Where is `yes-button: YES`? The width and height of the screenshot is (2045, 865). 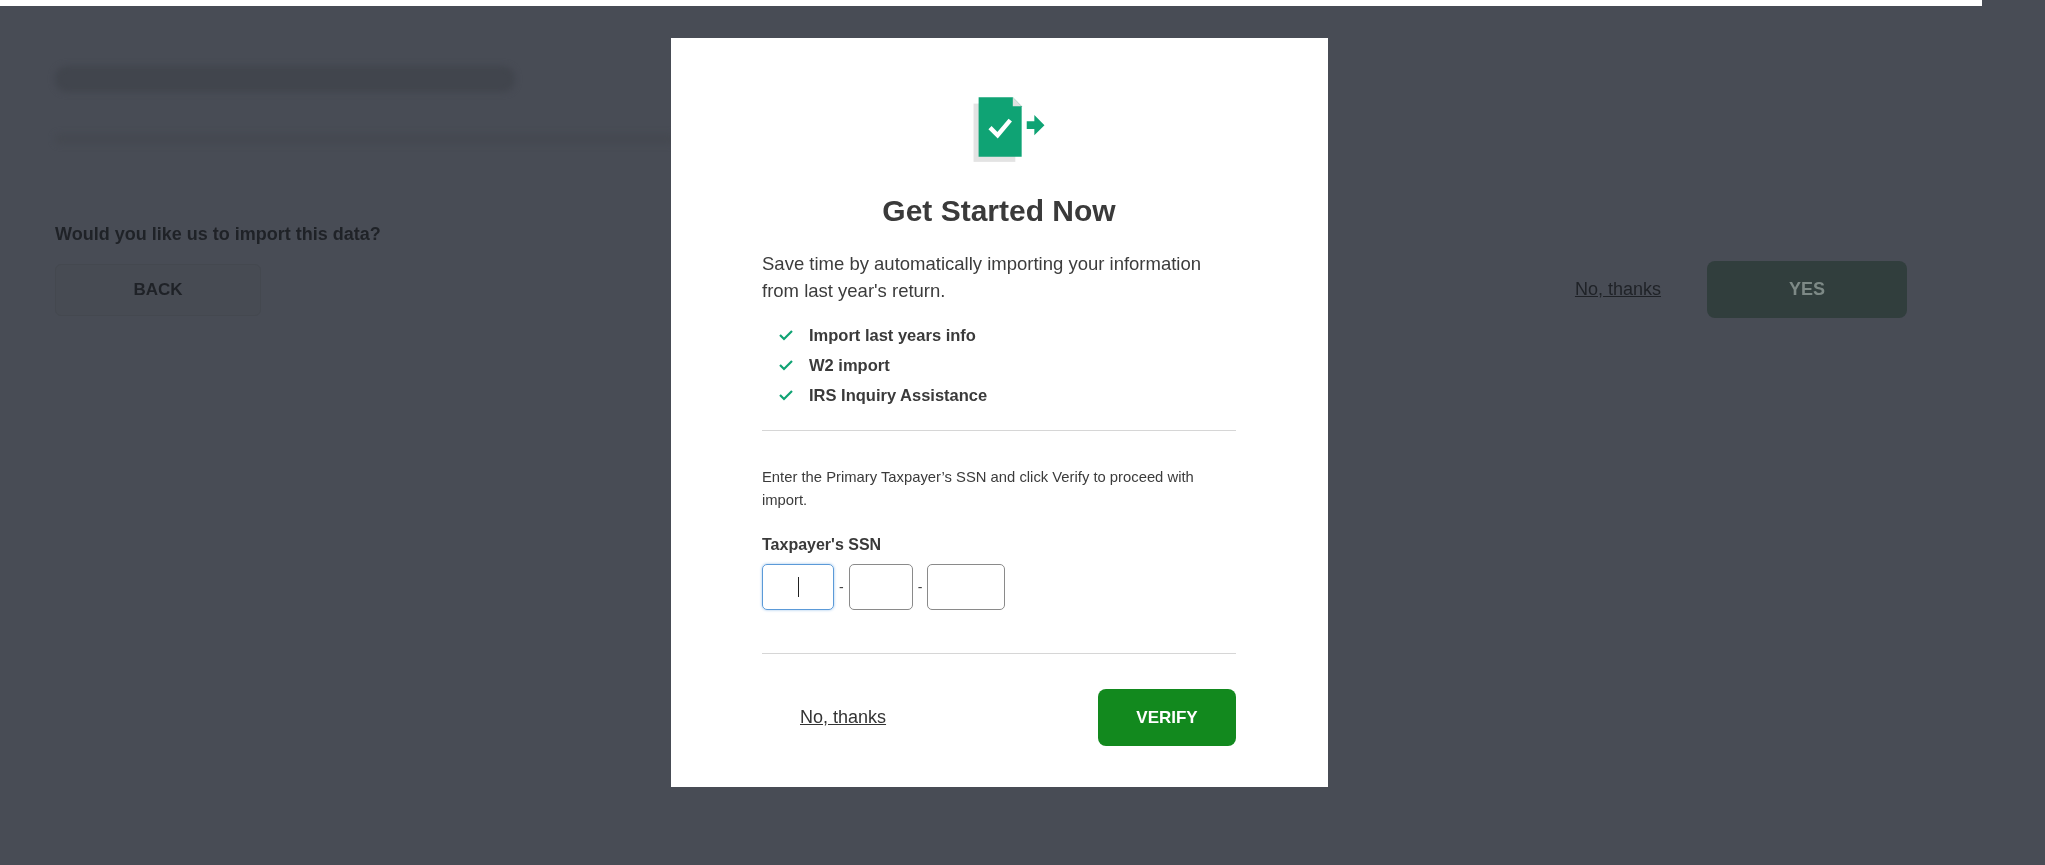 yes-button: YES is located at coordinates (1807, 289).